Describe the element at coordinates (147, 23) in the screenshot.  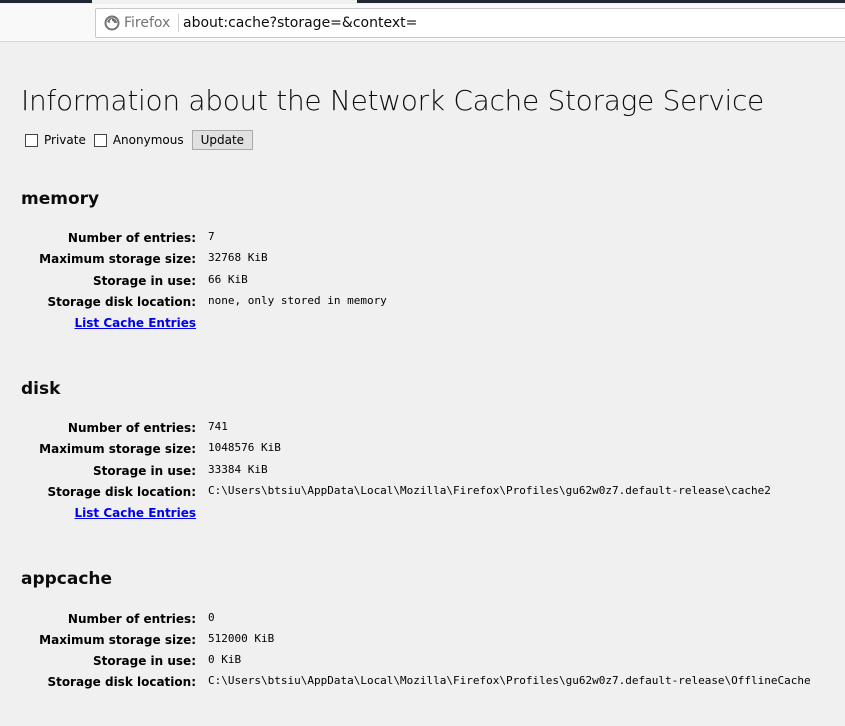
I see `identity-label: Firefox` at that location.